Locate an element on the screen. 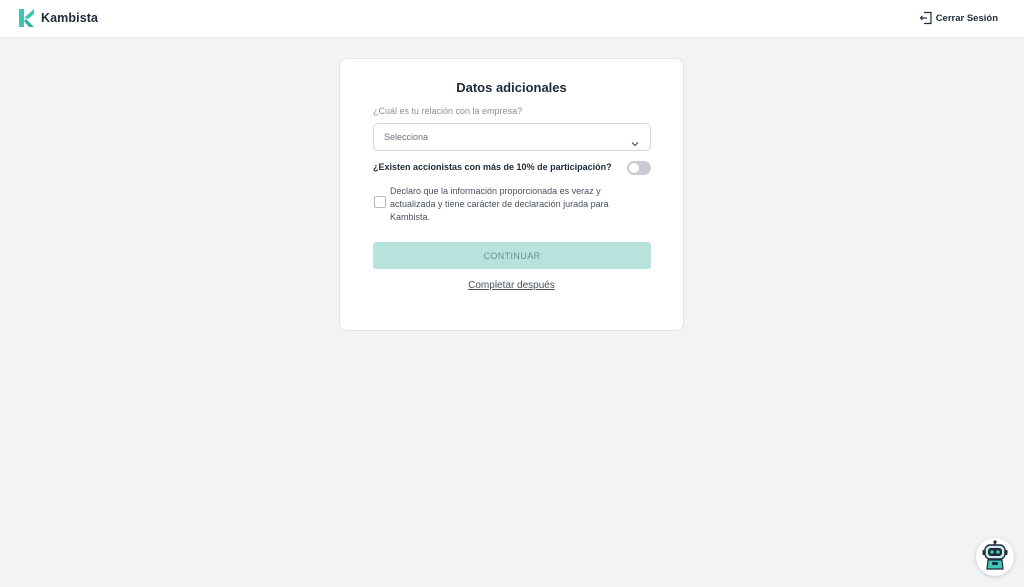 The height and width of the screenshot is (587, 1024). relation-select-value: Selecciona is located at coordinates (406, 137).